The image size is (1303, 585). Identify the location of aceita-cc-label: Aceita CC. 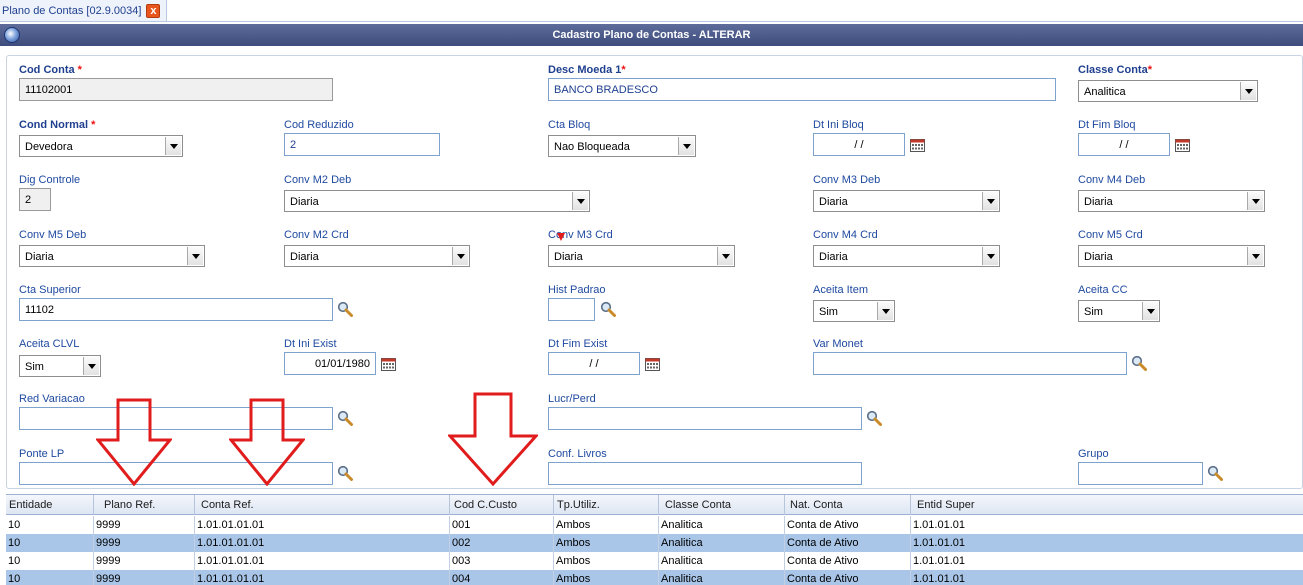
(1103, 290).